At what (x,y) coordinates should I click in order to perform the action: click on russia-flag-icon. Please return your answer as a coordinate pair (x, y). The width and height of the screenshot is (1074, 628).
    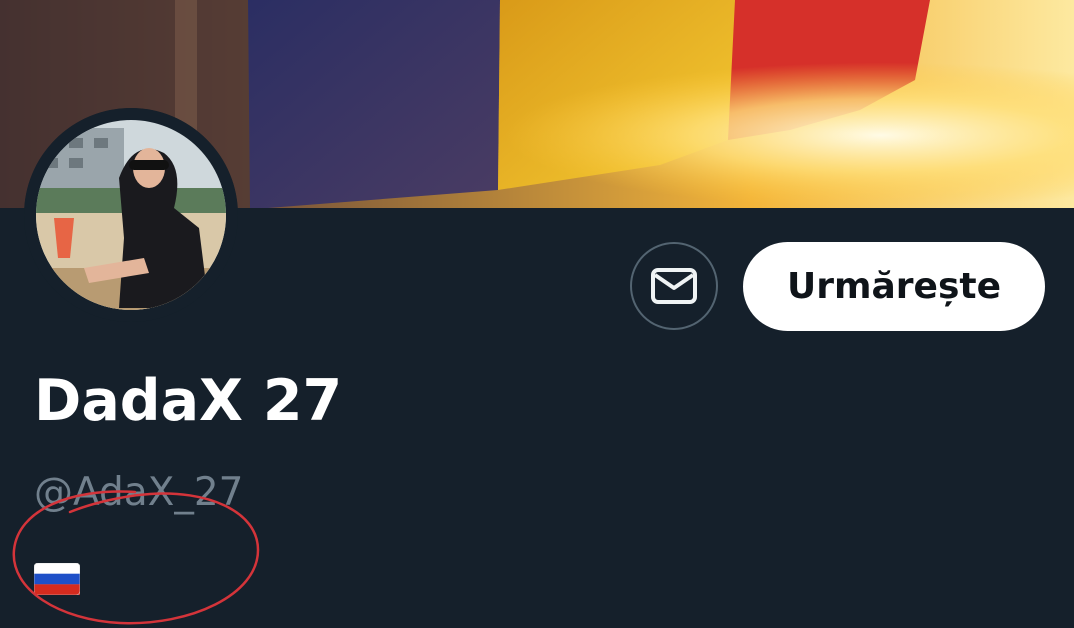
    Looking at the image, I should click on (57, 579).